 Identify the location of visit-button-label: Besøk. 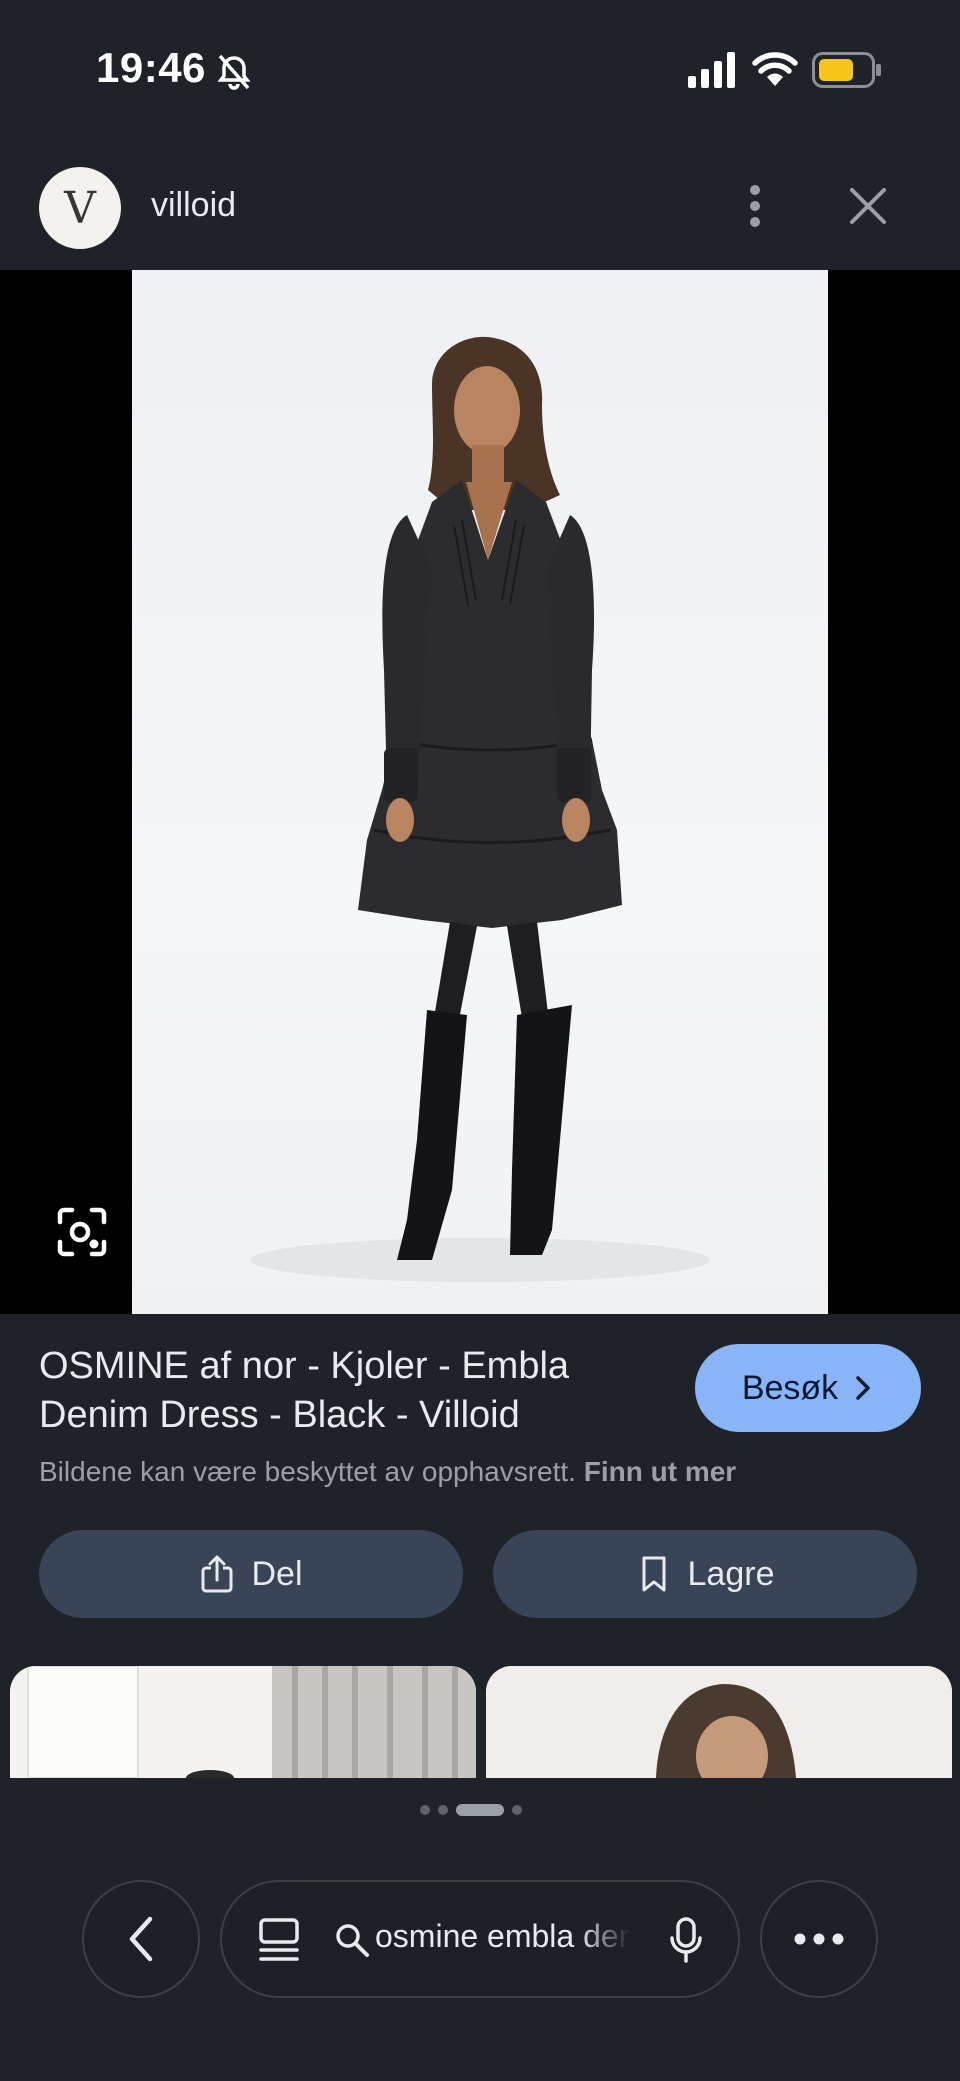
(790, 1387).